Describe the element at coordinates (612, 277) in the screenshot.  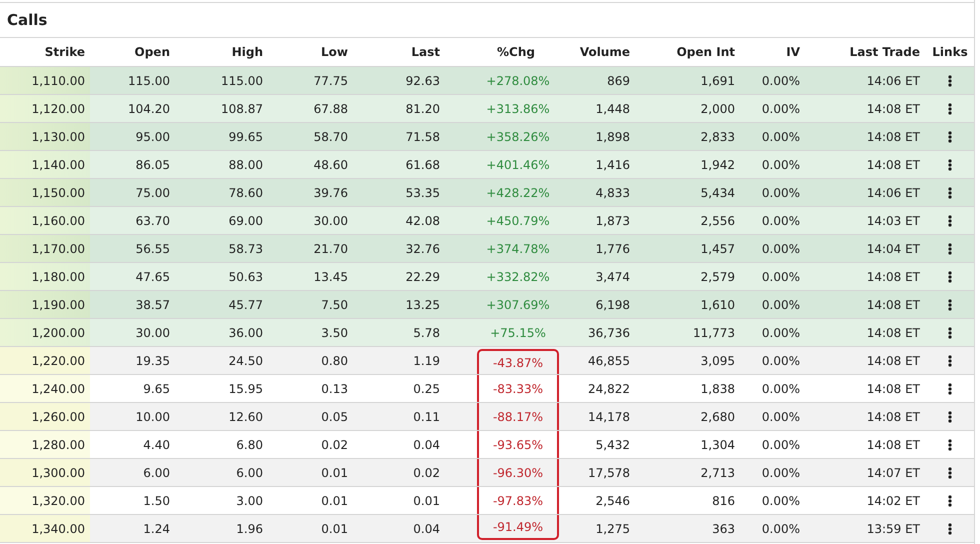
I see `table-cell-text: 3,474` at that location.